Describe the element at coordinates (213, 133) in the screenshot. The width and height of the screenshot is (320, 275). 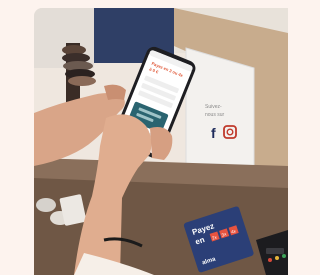
I see `facebook-icon: f` at that location.